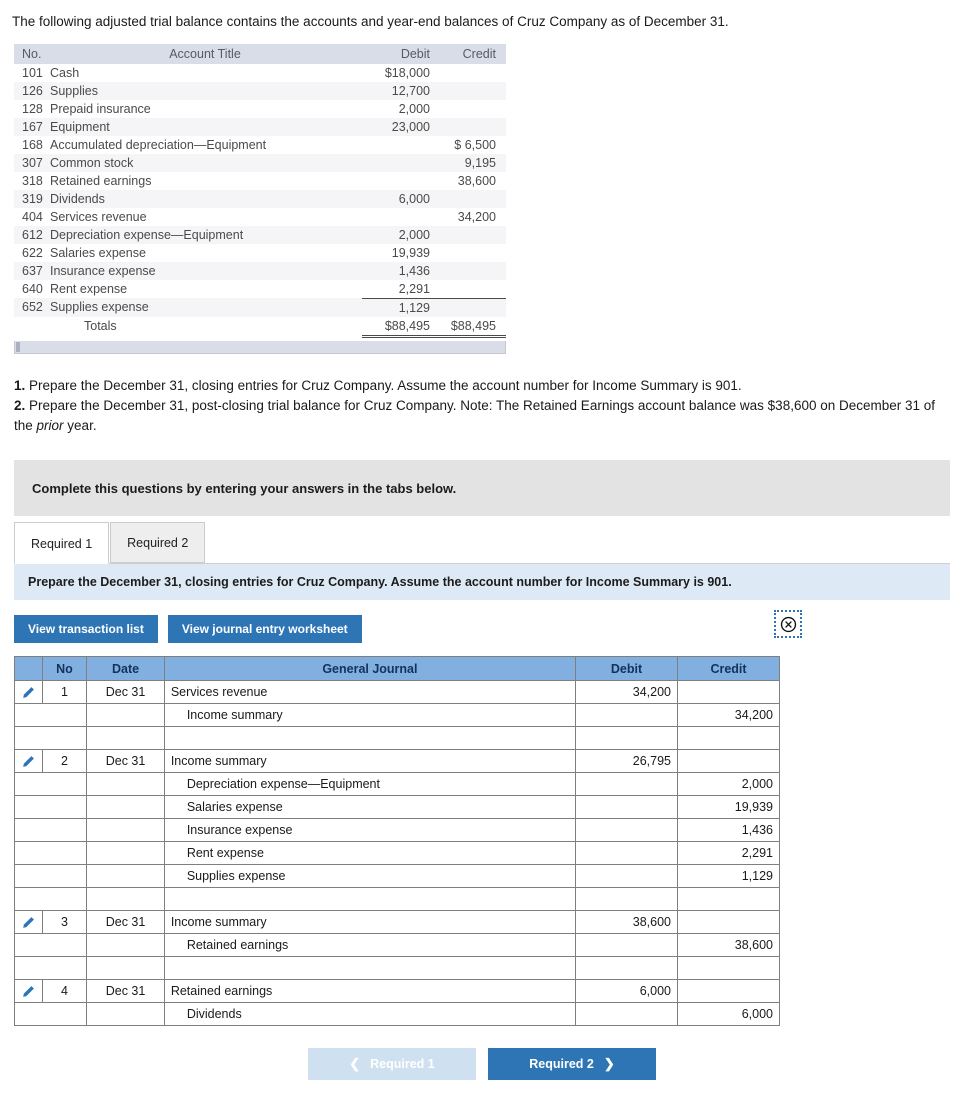 The image size is (964, 1107). Describe the element at coordinates (728, 830) in the screenshot. I see `journal-cell-credit: 1,436` at that location.